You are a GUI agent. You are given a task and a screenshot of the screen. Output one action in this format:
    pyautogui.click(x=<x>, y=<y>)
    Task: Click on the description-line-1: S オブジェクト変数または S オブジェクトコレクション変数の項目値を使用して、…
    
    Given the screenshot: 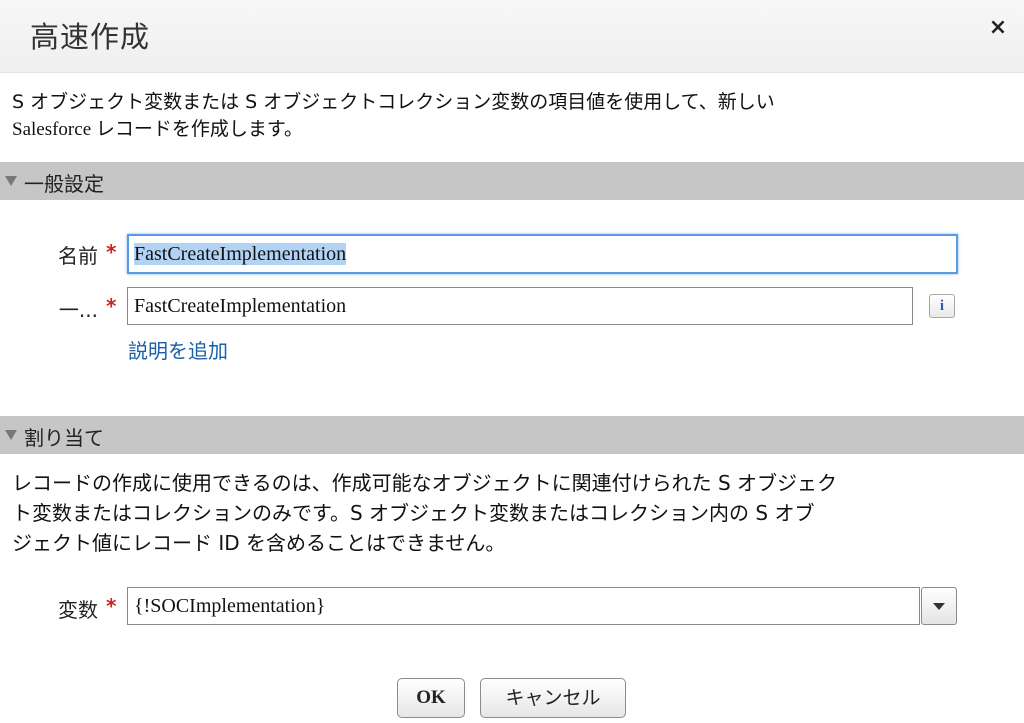 What is the action you would take?
    pyautogui.click(x=393, y=102)
    